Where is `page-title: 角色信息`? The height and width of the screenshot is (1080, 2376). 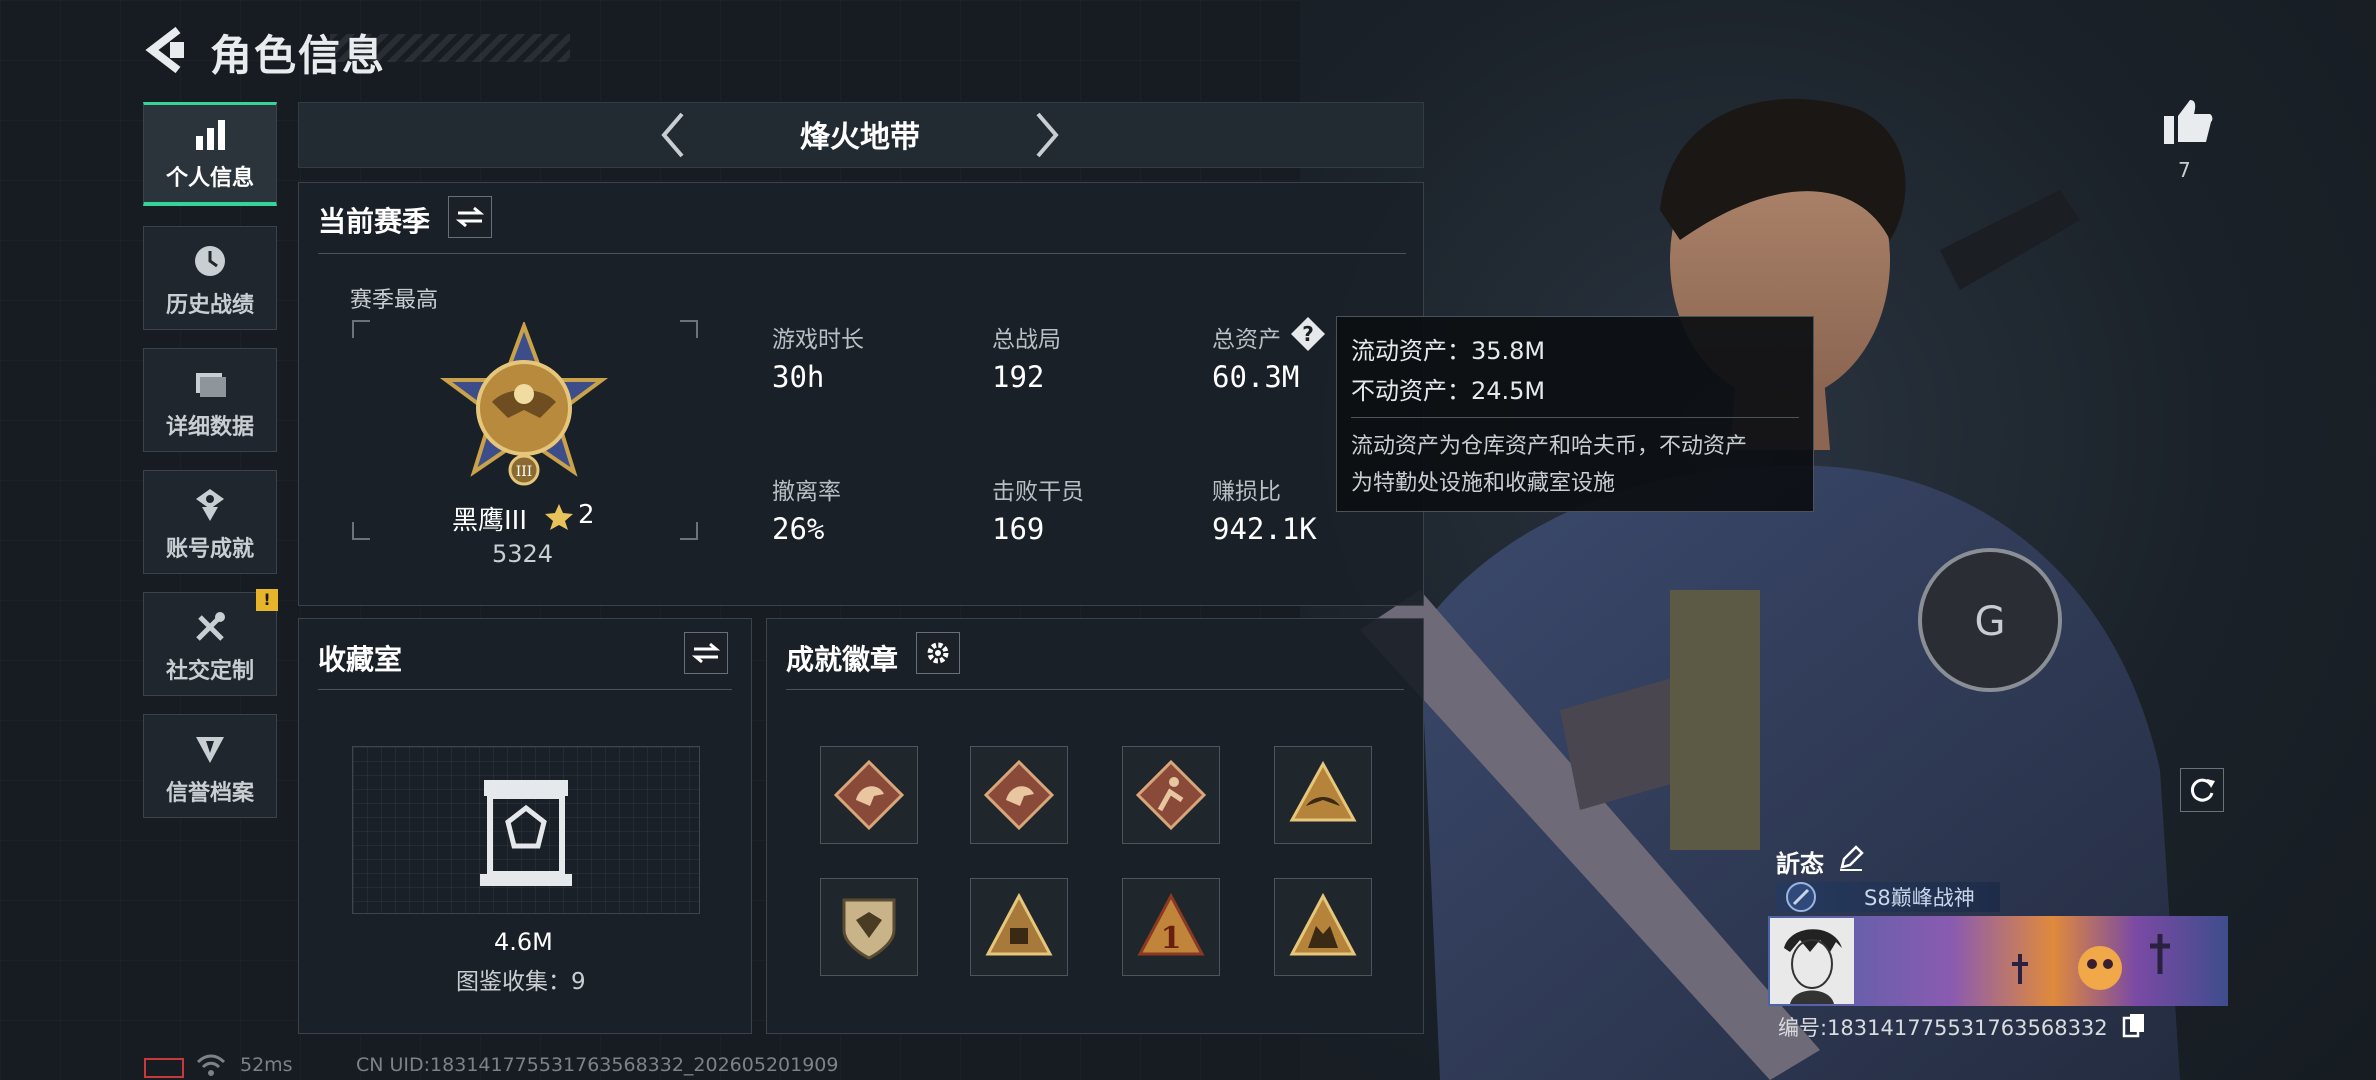
page-title: 角色信息 is located at coordinates (298, 55).